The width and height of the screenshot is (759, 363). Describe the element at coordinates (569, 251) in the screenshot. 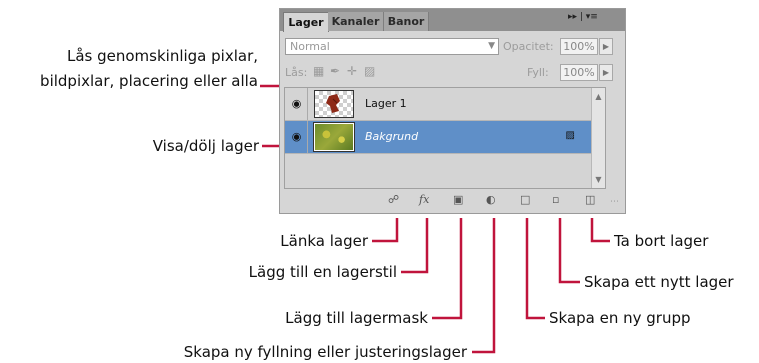

I see `leader-new-layer` at that location.